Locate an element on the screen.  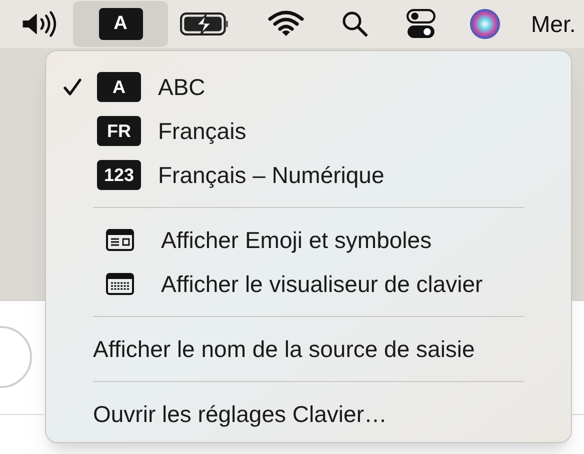
input-source-badge: FR is located at coordinates (119, 131).